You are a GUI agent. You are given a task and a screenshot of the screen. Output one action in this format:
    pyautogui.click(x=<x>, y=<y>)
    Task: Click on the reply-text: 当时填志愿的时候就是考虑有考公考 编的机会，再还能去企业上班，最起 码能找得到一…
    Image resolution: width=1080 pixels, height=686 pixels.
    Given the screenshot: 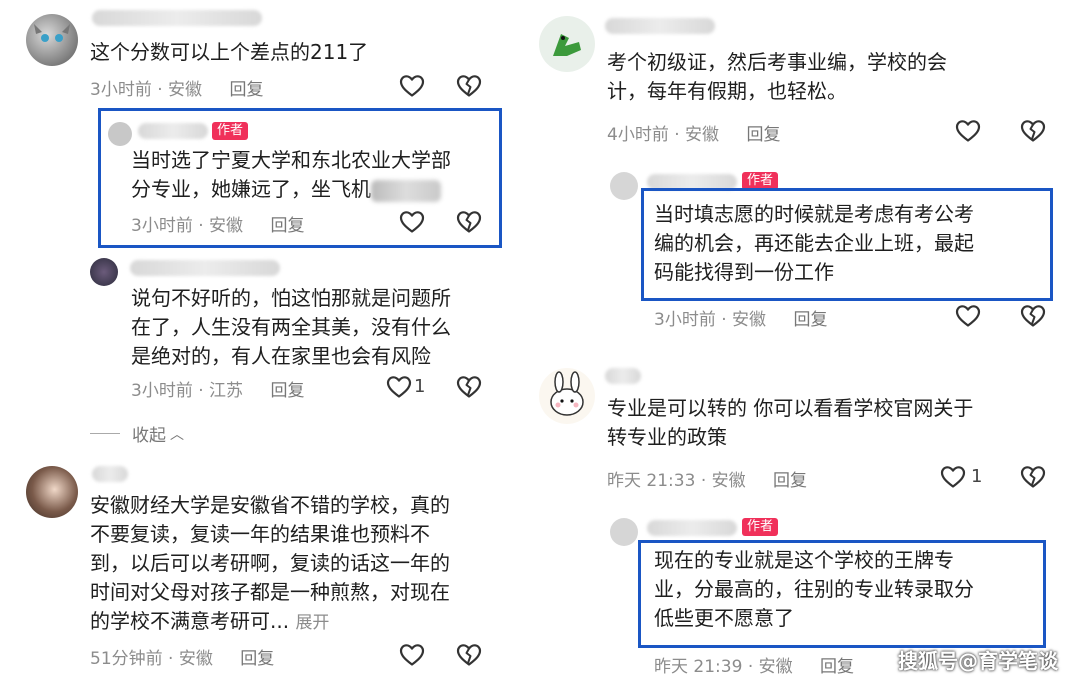 What is the action you would take?
    pyautogui.click(x=814, y=243)
    